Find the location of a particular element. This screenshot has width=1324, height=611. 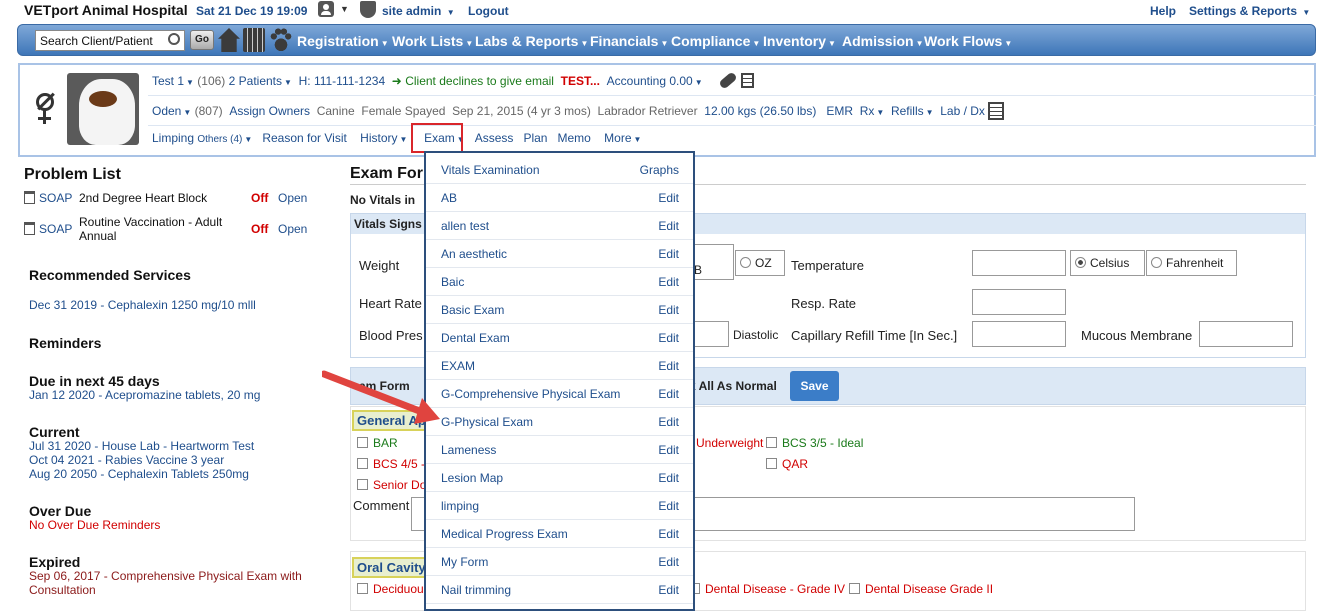

search-icon is located at coordinates (174, 39).